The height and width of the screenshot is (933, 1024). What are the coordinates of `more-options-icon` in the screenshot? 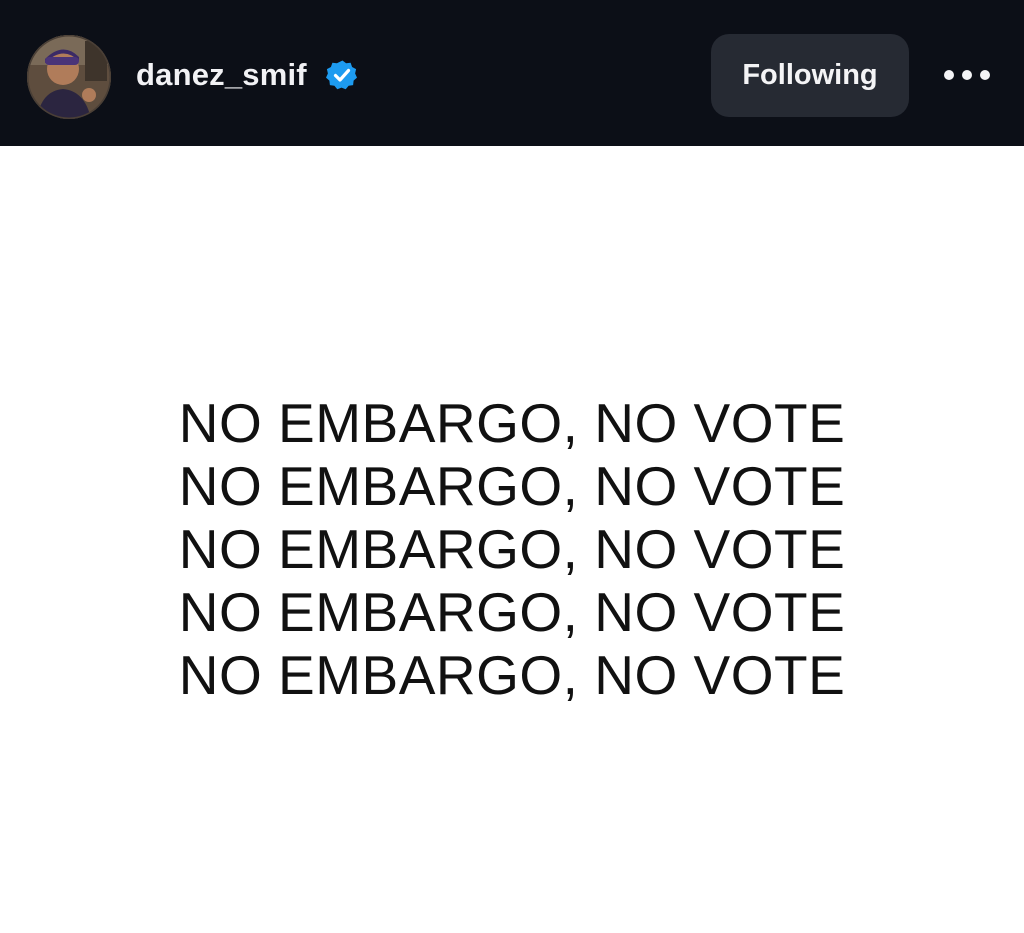 It's located at (967, 75).